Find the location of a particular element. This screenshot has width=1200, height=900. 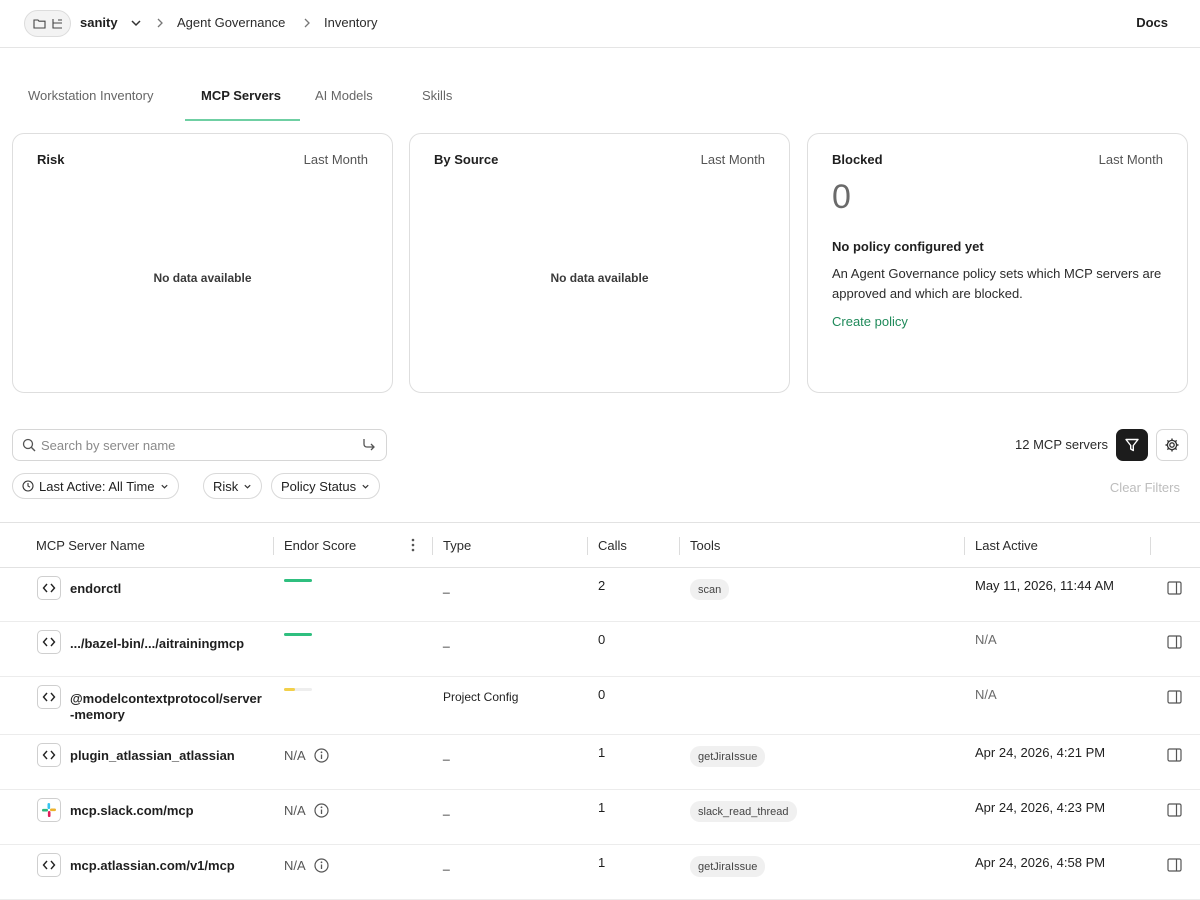

gear-icon is located at coordinates (1172, 445).